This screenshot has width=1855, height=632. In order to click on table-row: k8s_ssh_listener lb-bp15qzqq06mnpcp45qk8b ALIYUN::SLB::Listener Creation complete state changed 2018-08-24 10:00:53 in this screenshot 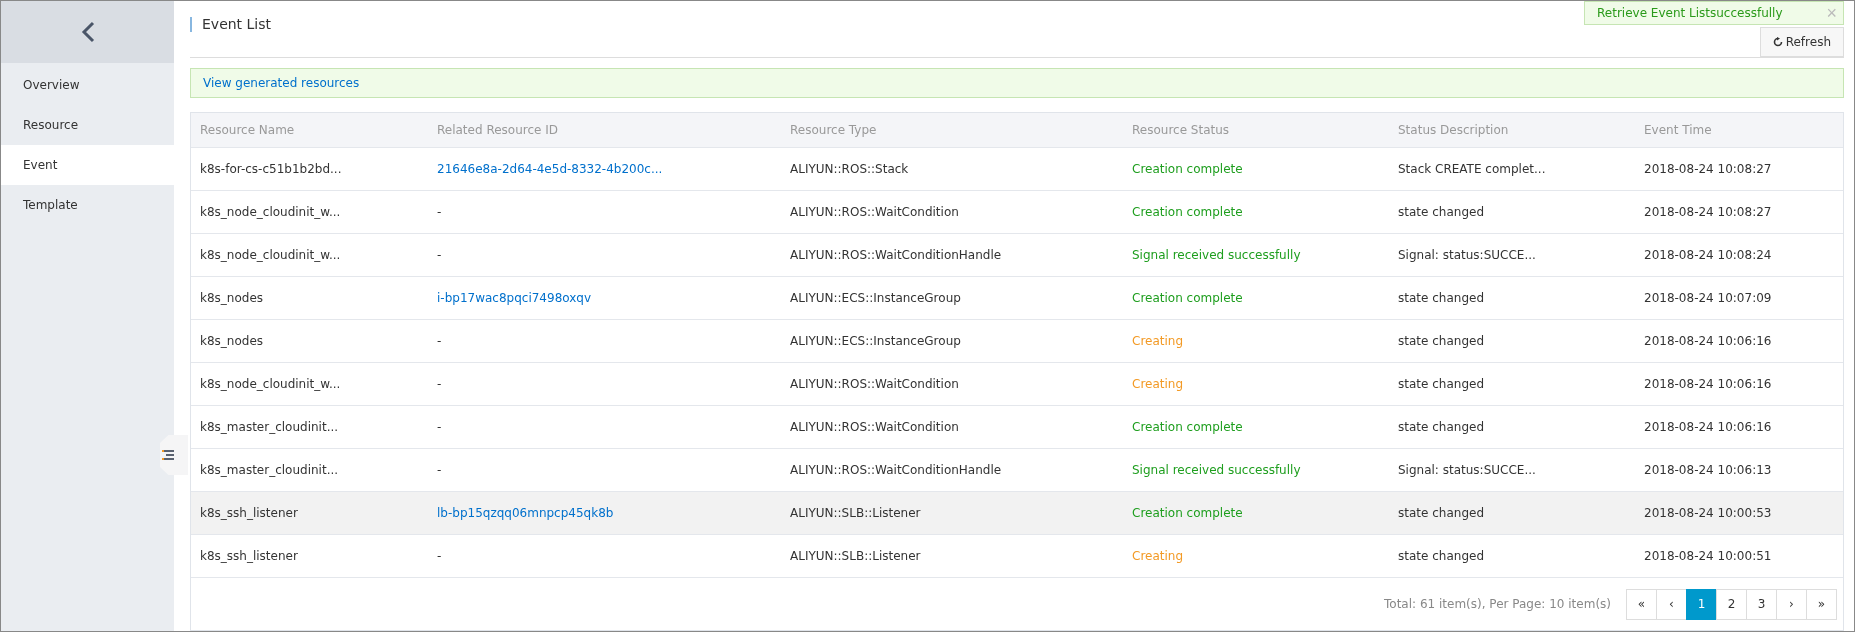, I will do `click(1017, 513)`.